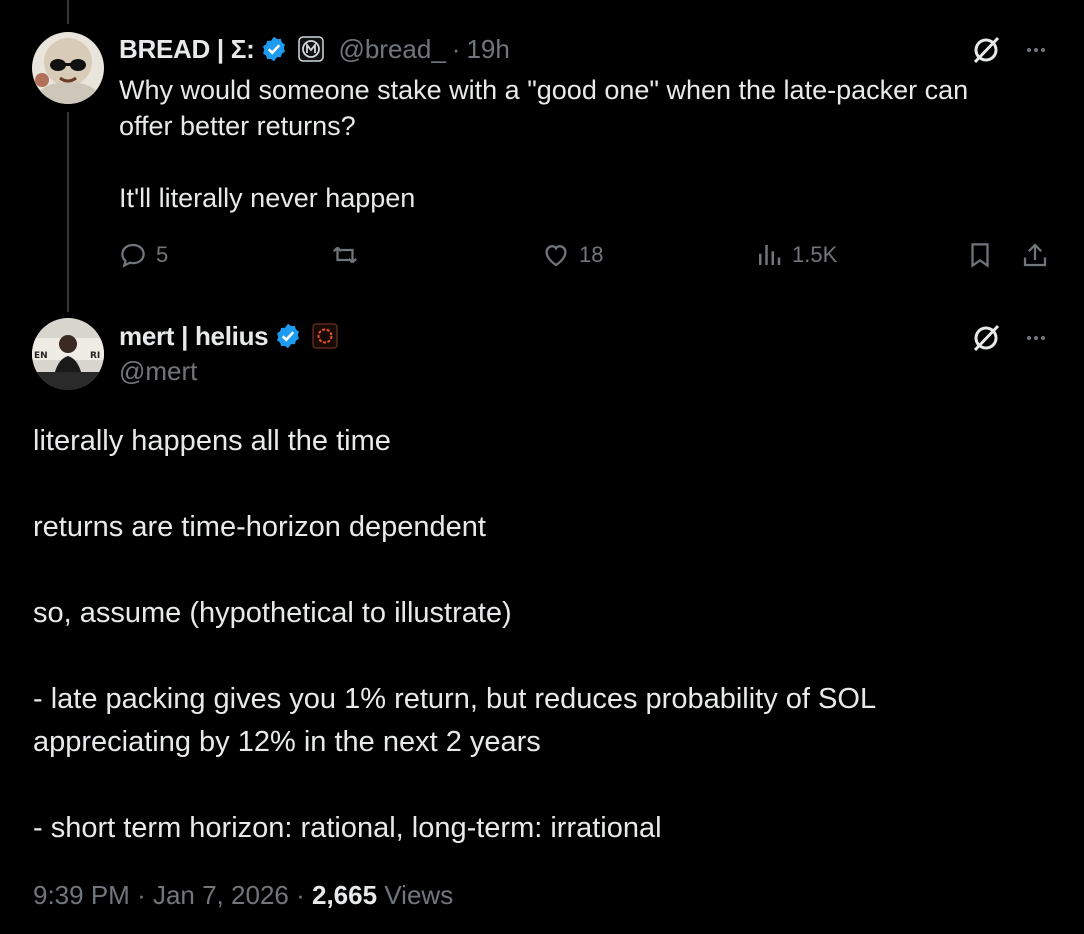 Image resolution: width=1084 pixels, height=934 pixels. What do you see at coordinates (187, 49) in the screenshot?
I see `reply-display-name: BREAD | Σ:` at bounding box center [187, 49].